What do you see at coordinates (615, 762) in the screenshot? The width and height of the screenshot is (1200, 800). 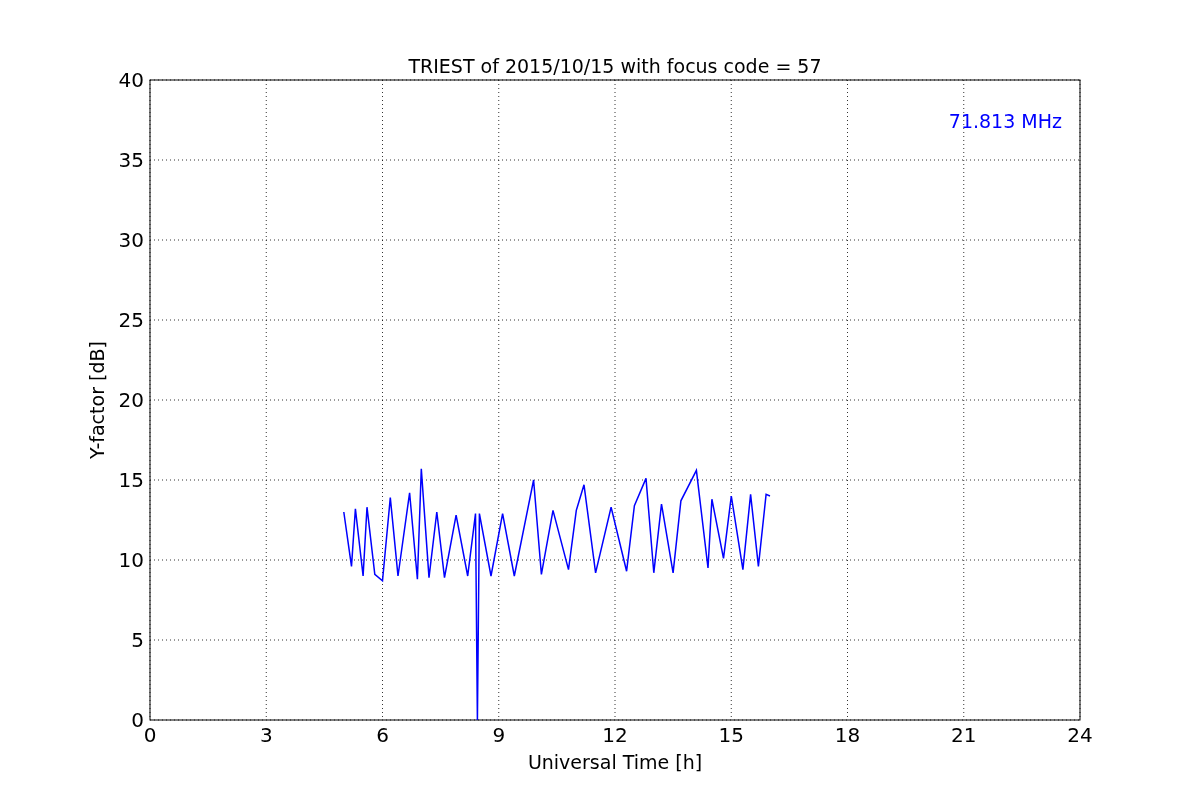 I see `x-axis-label: Universal Time [h]` at bounding box center [615, 762].